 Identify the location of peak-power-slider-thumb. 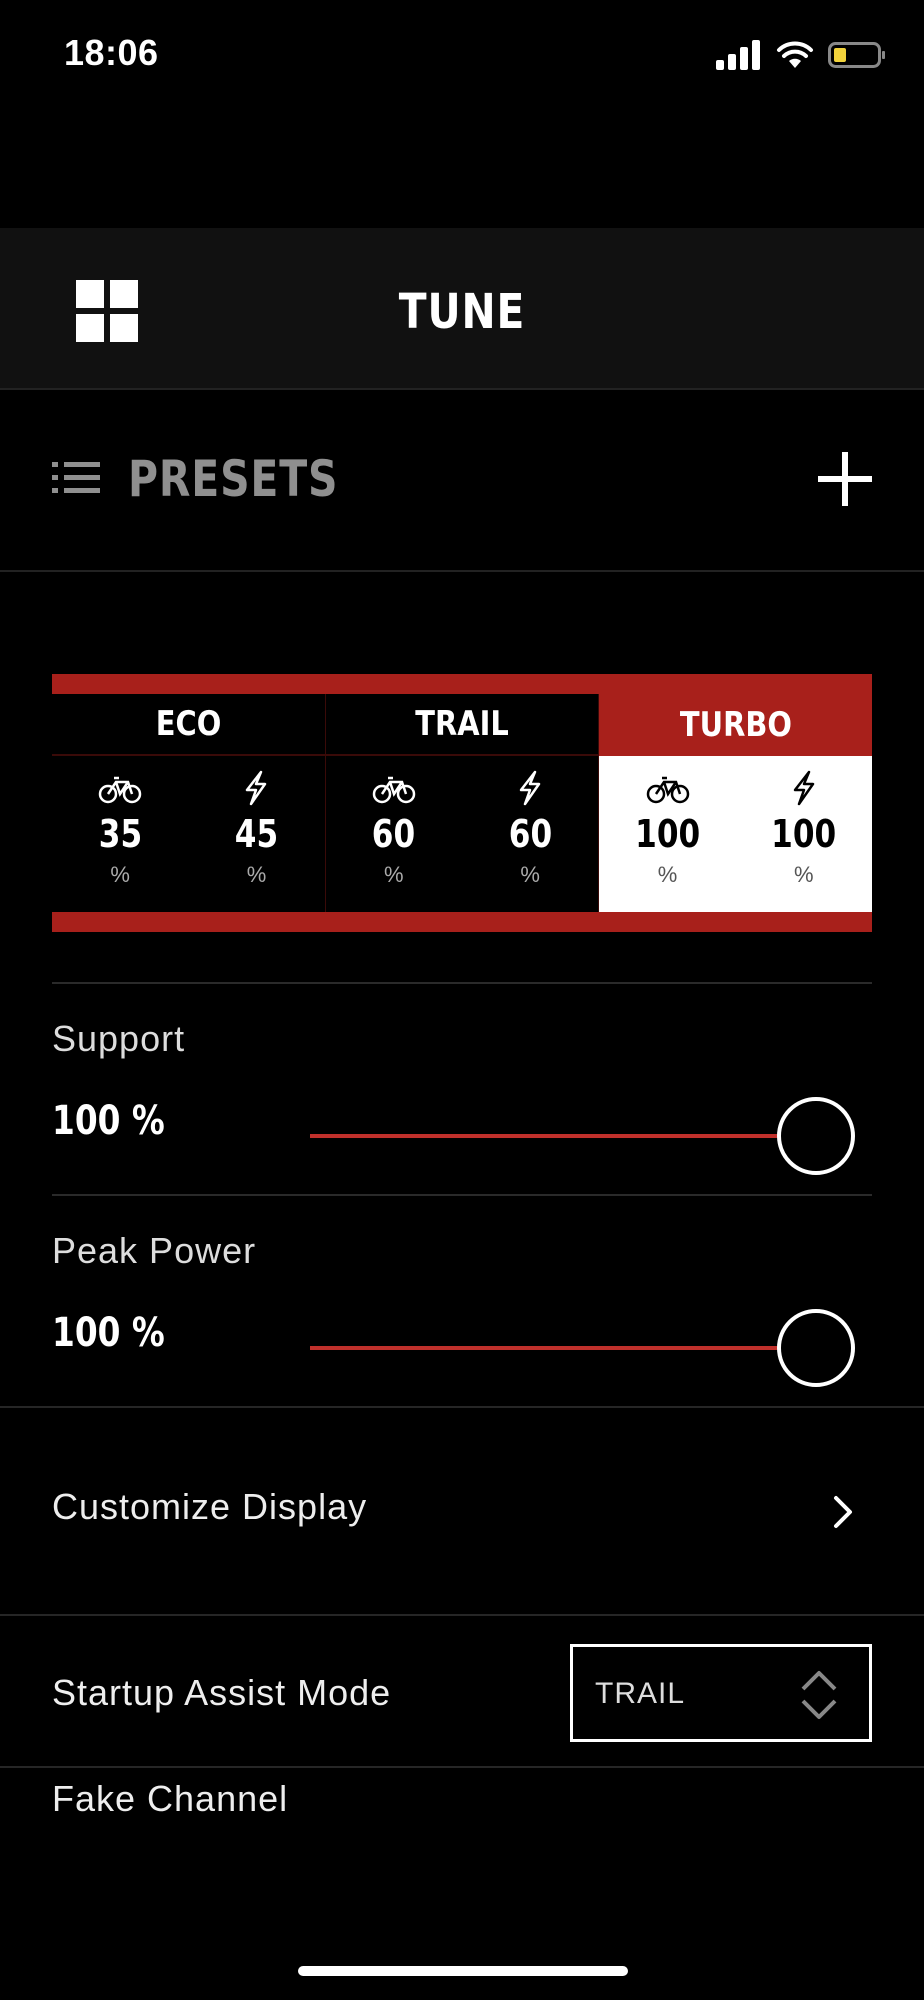
(816, 1348).